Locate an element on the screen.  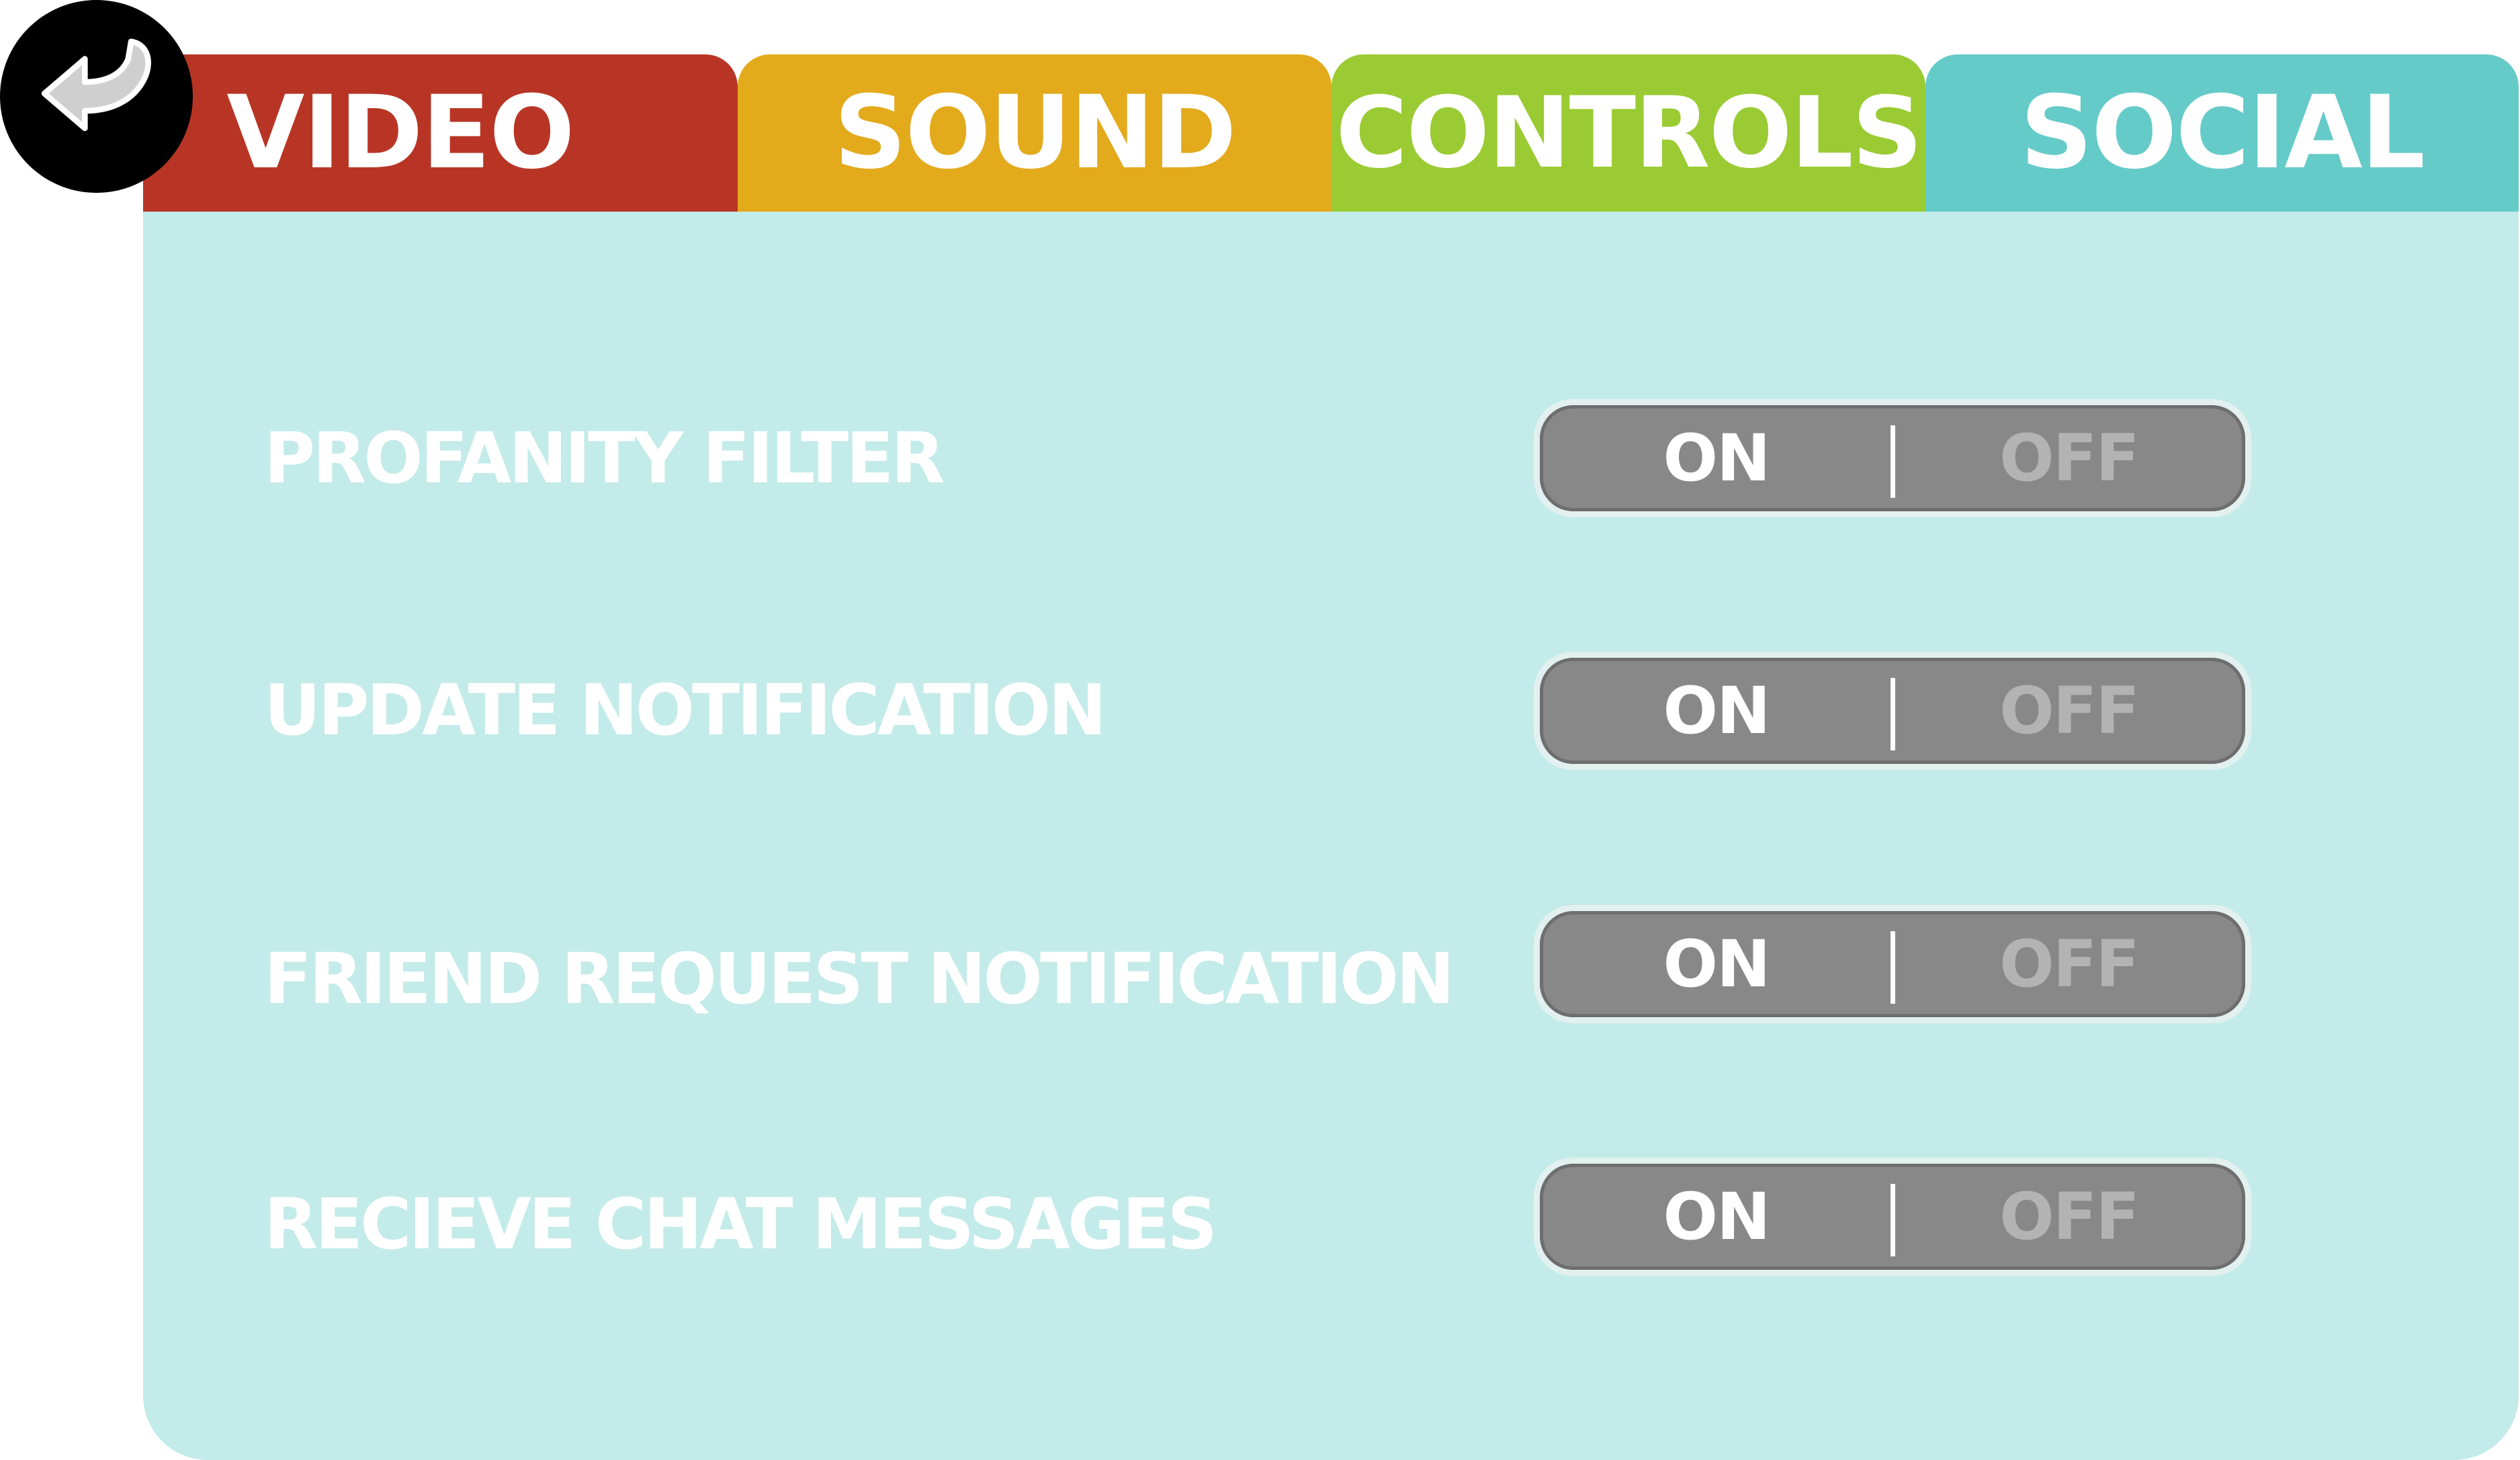
tab-controls-label: CONTROLS is located at coordinates (1629, 133).